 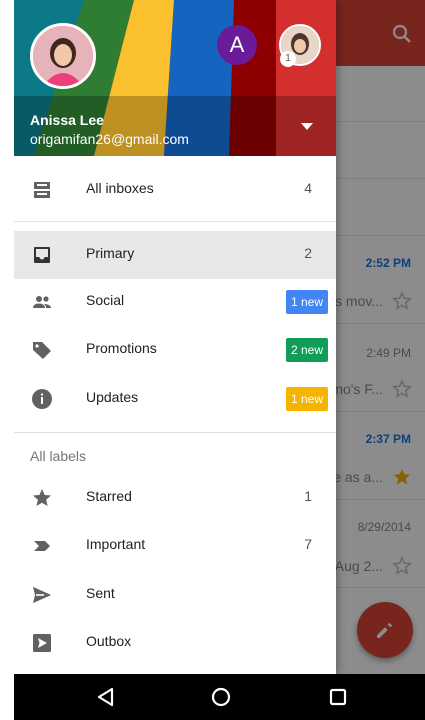 I want to click on system-navigation-bar, so click(x=219, y=697).